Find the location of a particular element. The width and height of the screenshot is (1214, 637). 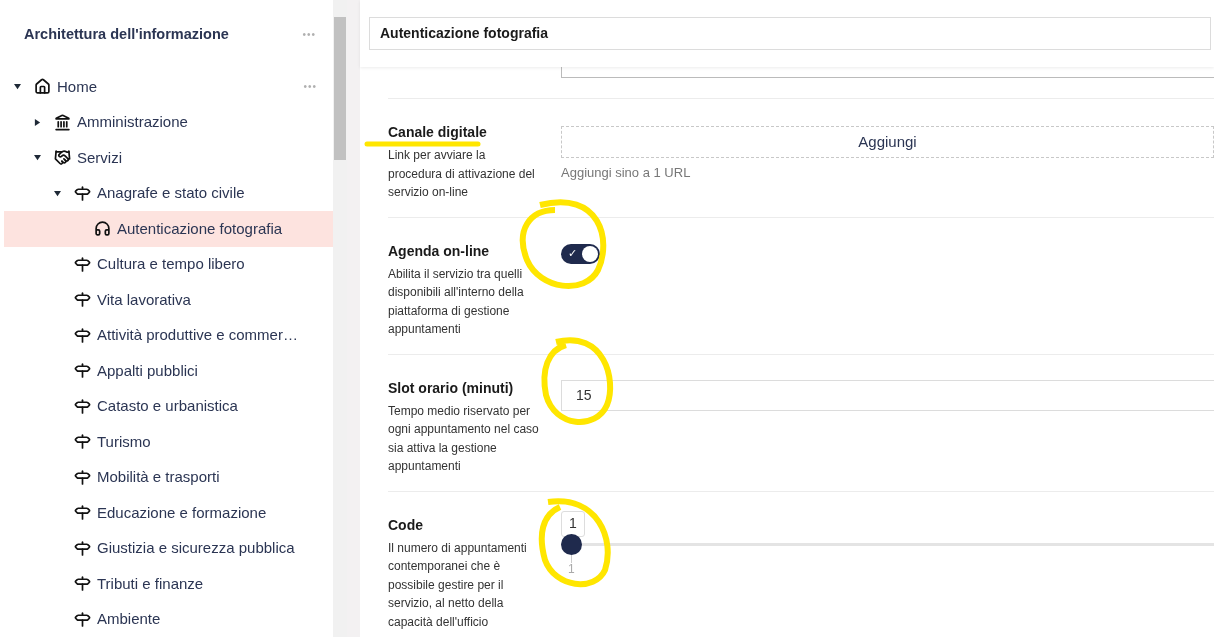

field-label: Slot orario (minuti) is located at coordinates (451, 387).